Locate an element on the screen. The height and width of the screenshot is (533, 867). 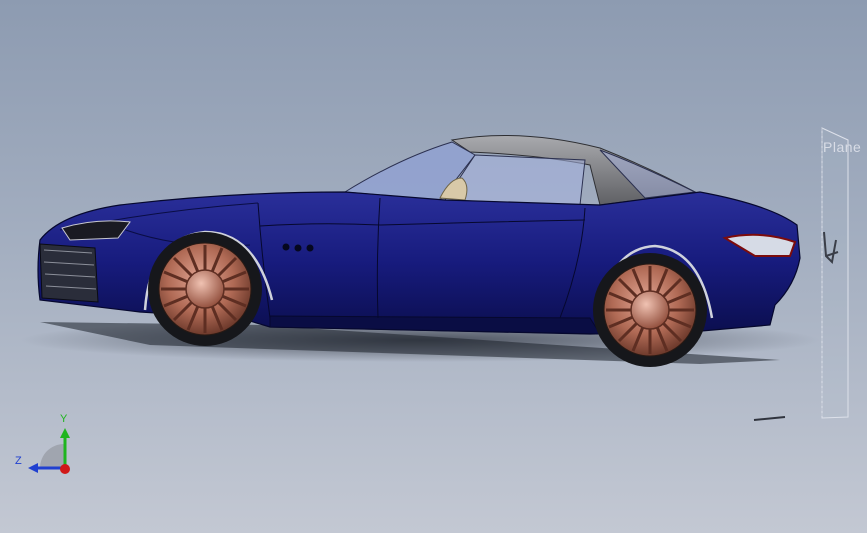
car-wheel-front is located at coordinates (205, 289).